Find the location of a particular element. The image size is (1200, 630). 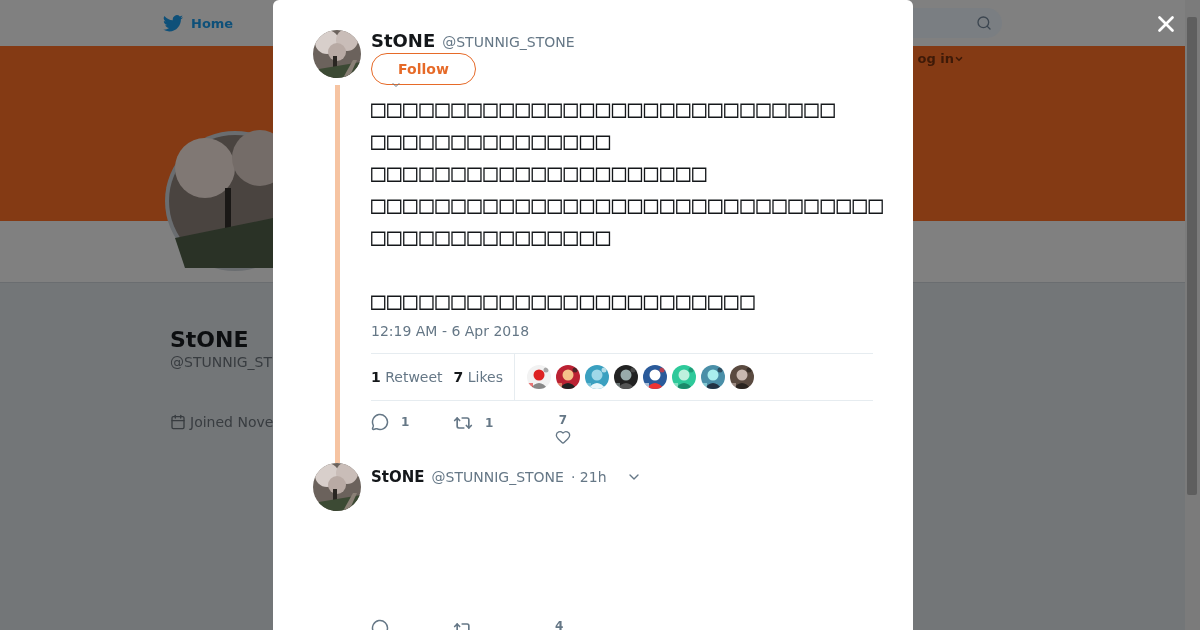

search-icon is located at coordinates (984, 23).